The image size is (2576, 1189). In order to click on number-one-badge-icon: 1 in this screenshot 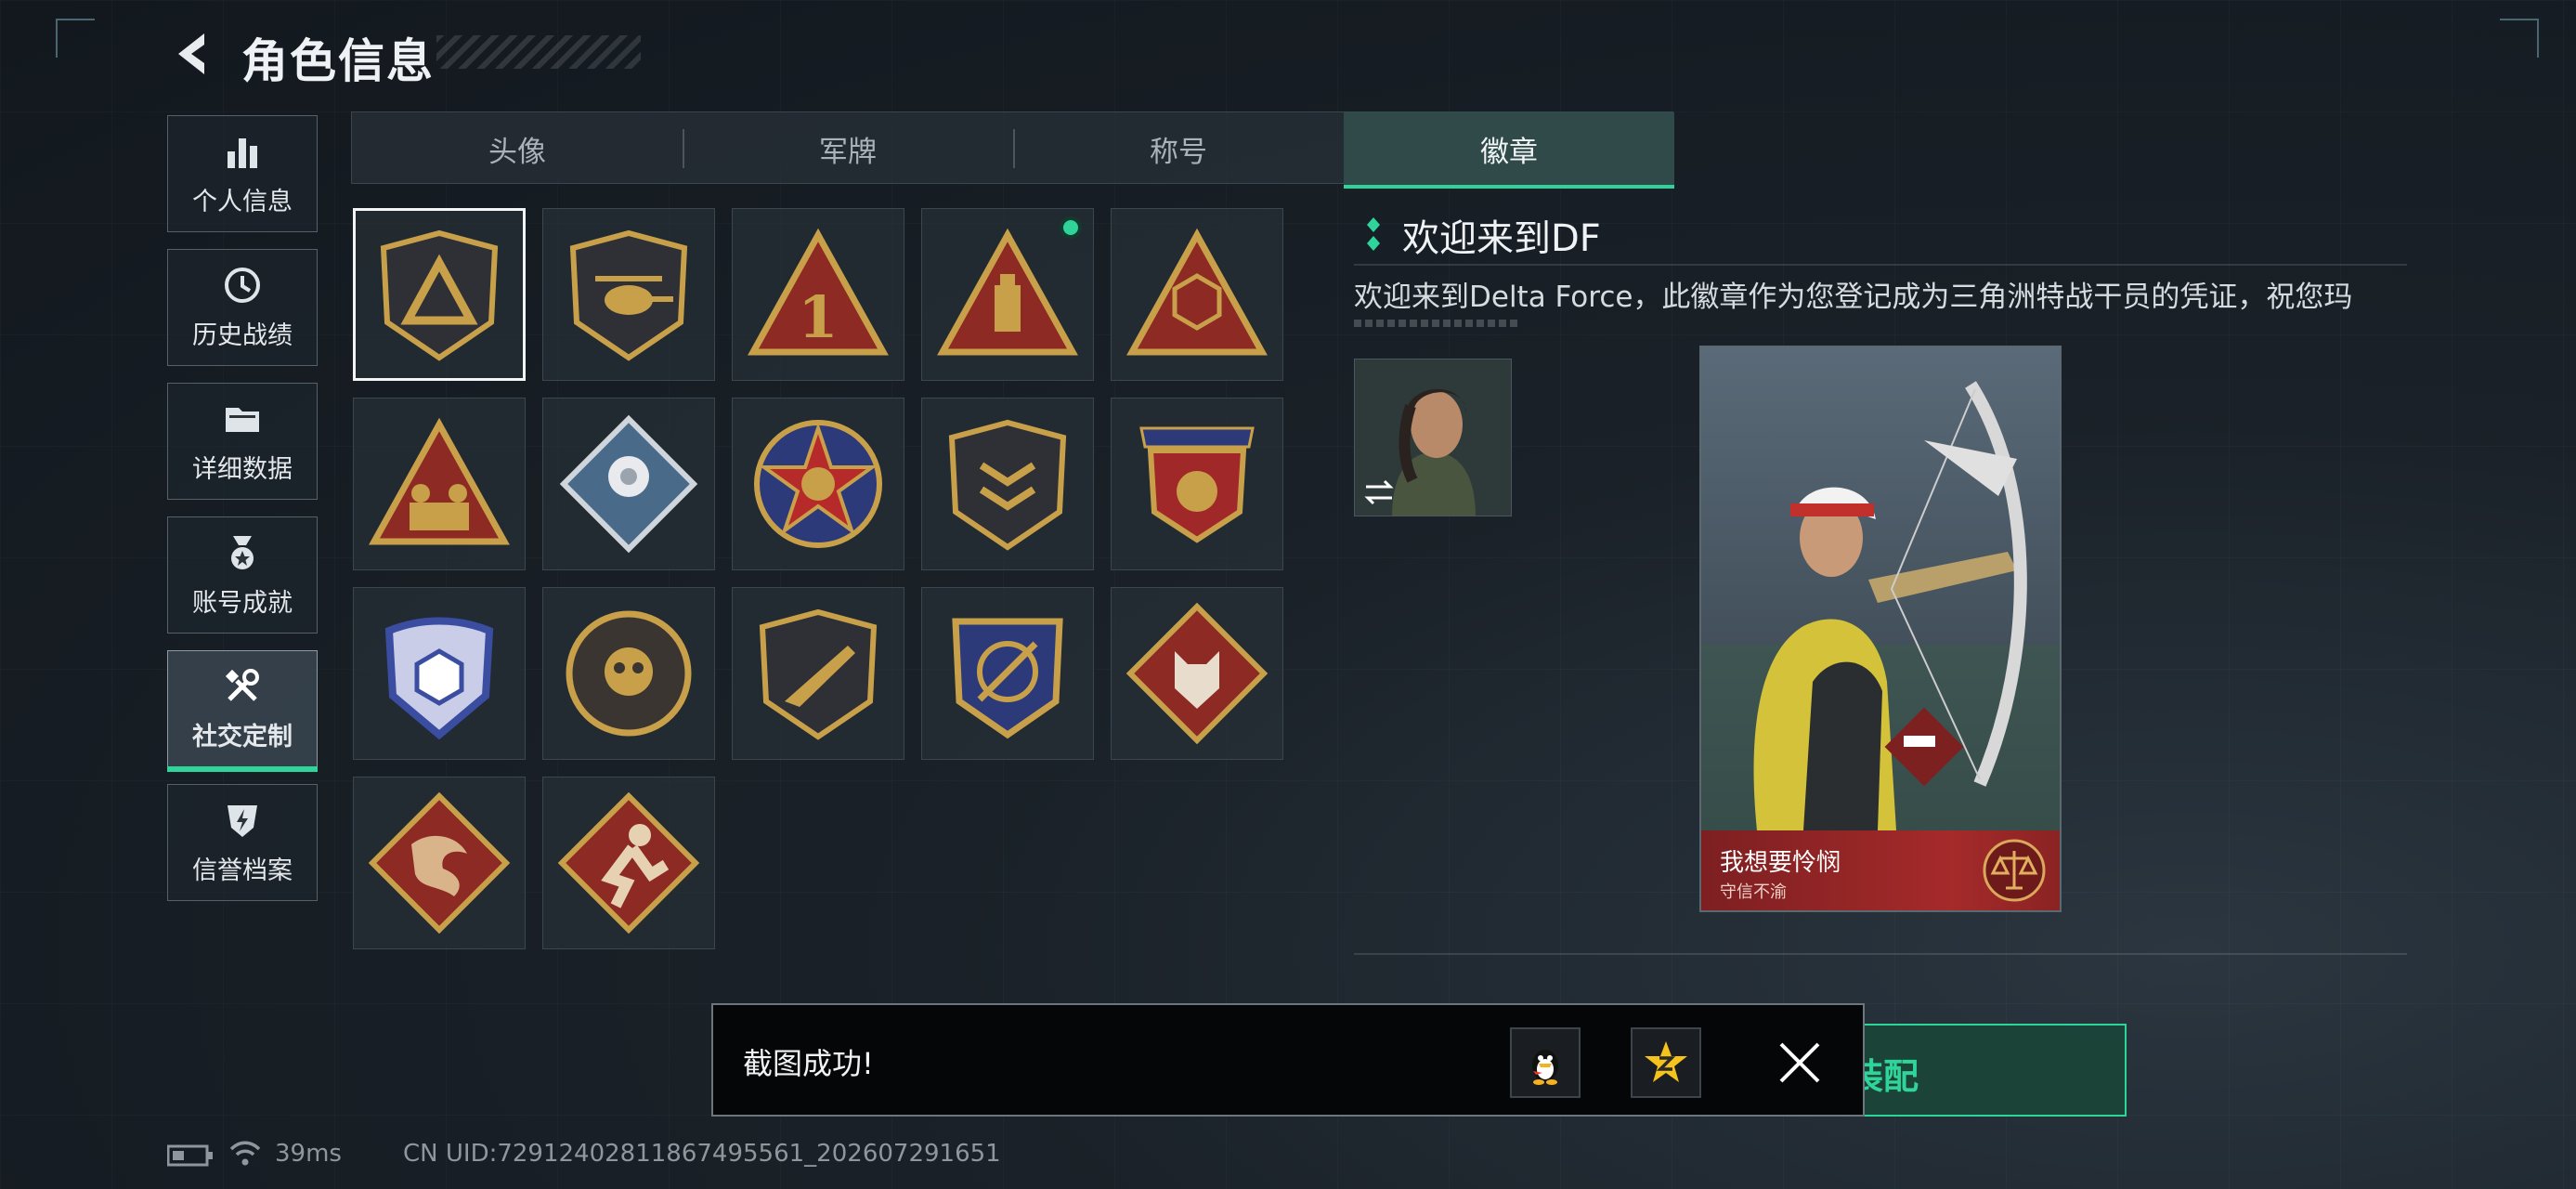, I will do `click(818, 292)`.